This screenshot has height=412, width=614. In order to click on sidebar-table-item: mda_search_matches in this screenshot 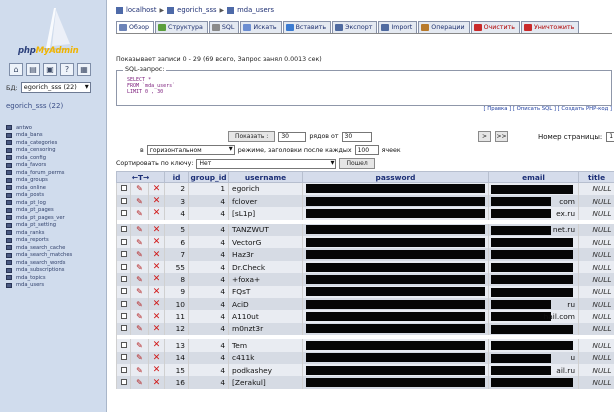, I will do `click(39, 256)`.